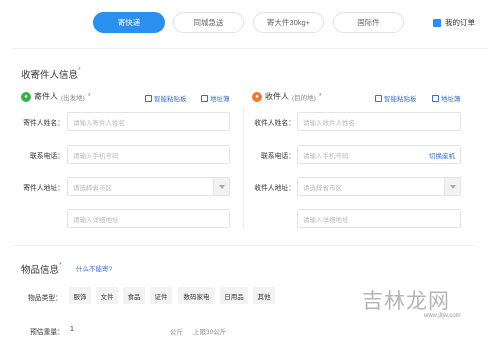 The image size is (499, 337). What do you see at coordinates (47, 332) in the screenshot?
I see `weight-label: 预估重量：` at bounding box center [47, 332].